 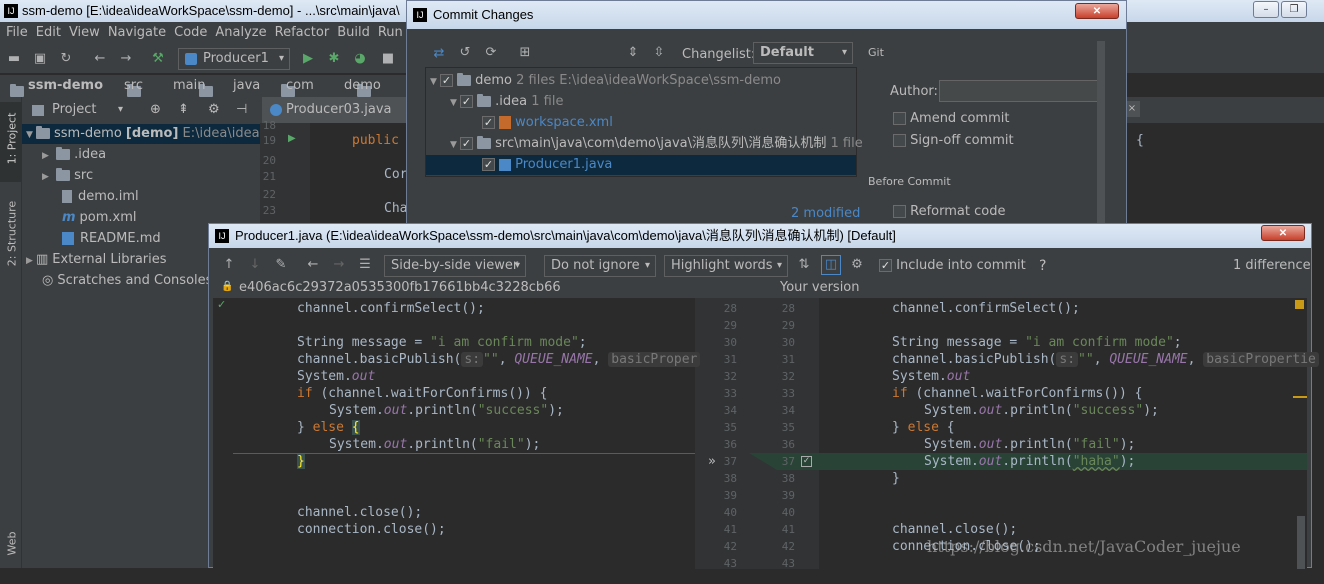 What do you see at coordinates (513, 410) in the screenshot?
I see `string-literal: "success"` at bounding box center [513, 410].